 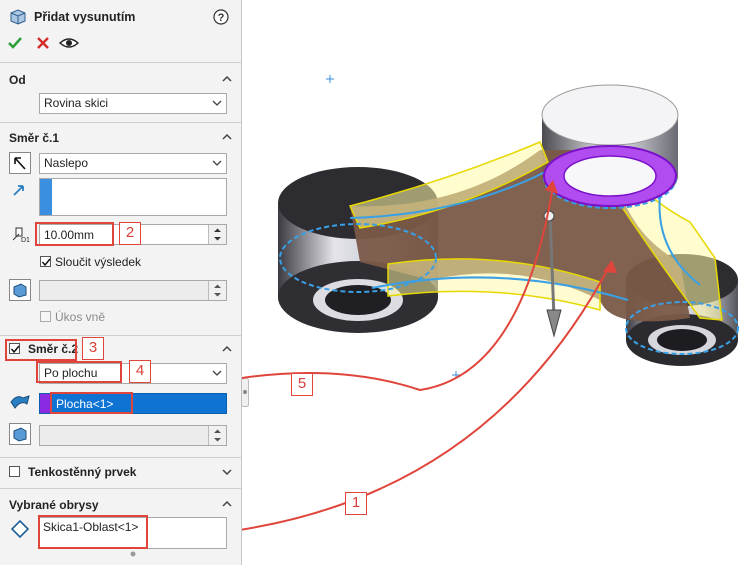 I want to click on from-dropdown: Rovina skici, so click(x=133, y=103).